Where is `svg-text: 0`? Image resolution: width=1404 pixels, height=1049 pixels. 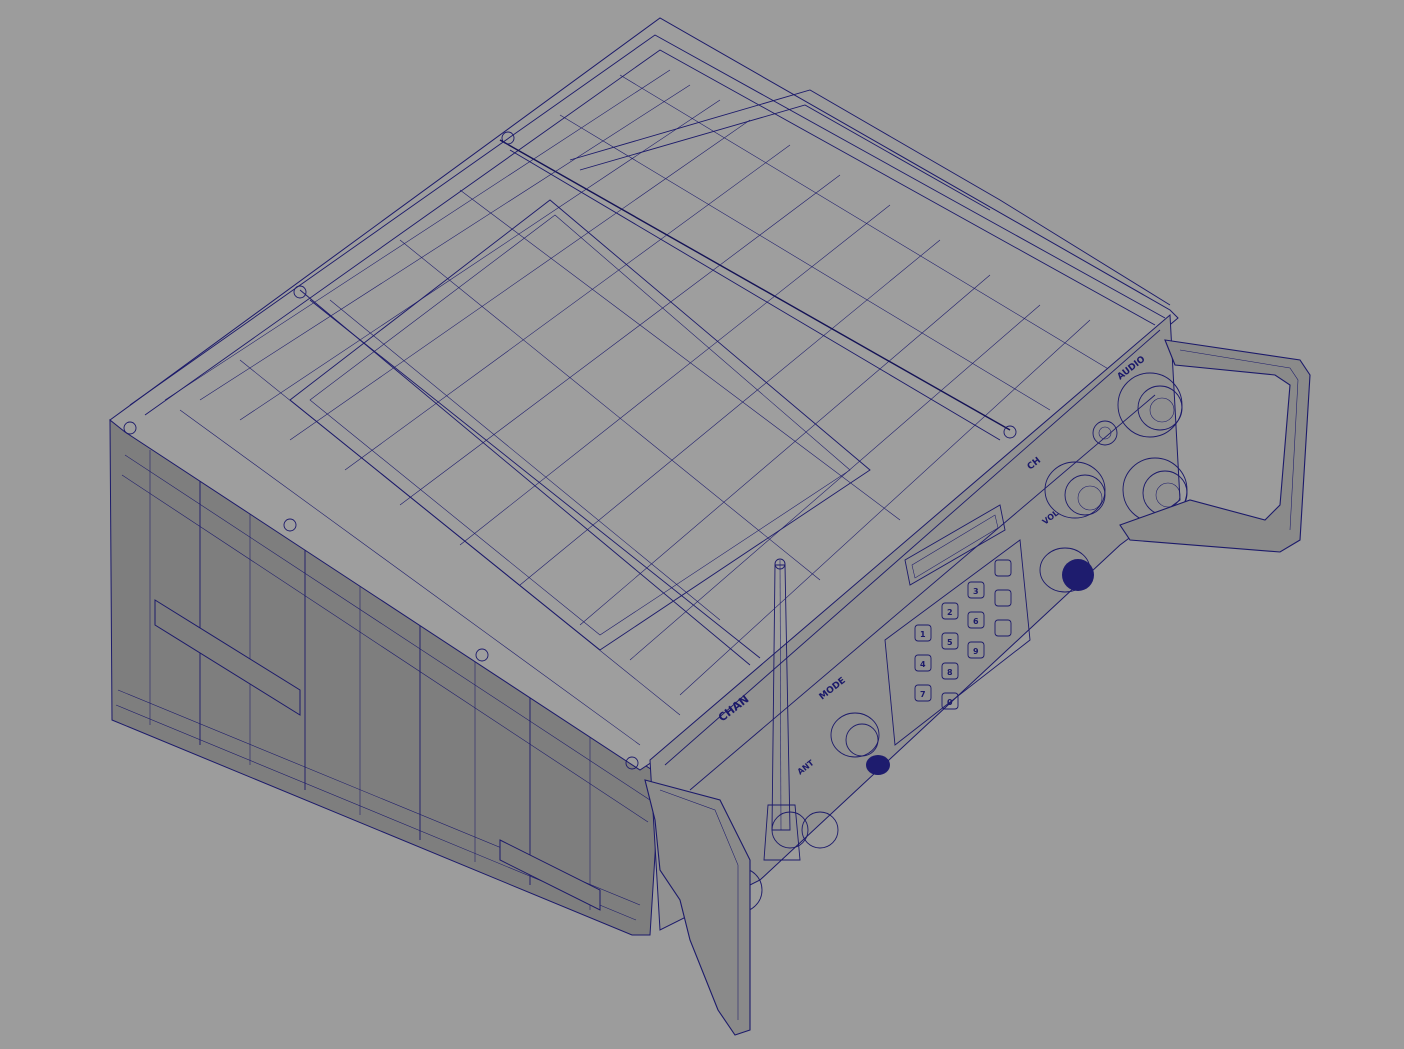
svg-text: 0 is located at coordinates (950, 702).